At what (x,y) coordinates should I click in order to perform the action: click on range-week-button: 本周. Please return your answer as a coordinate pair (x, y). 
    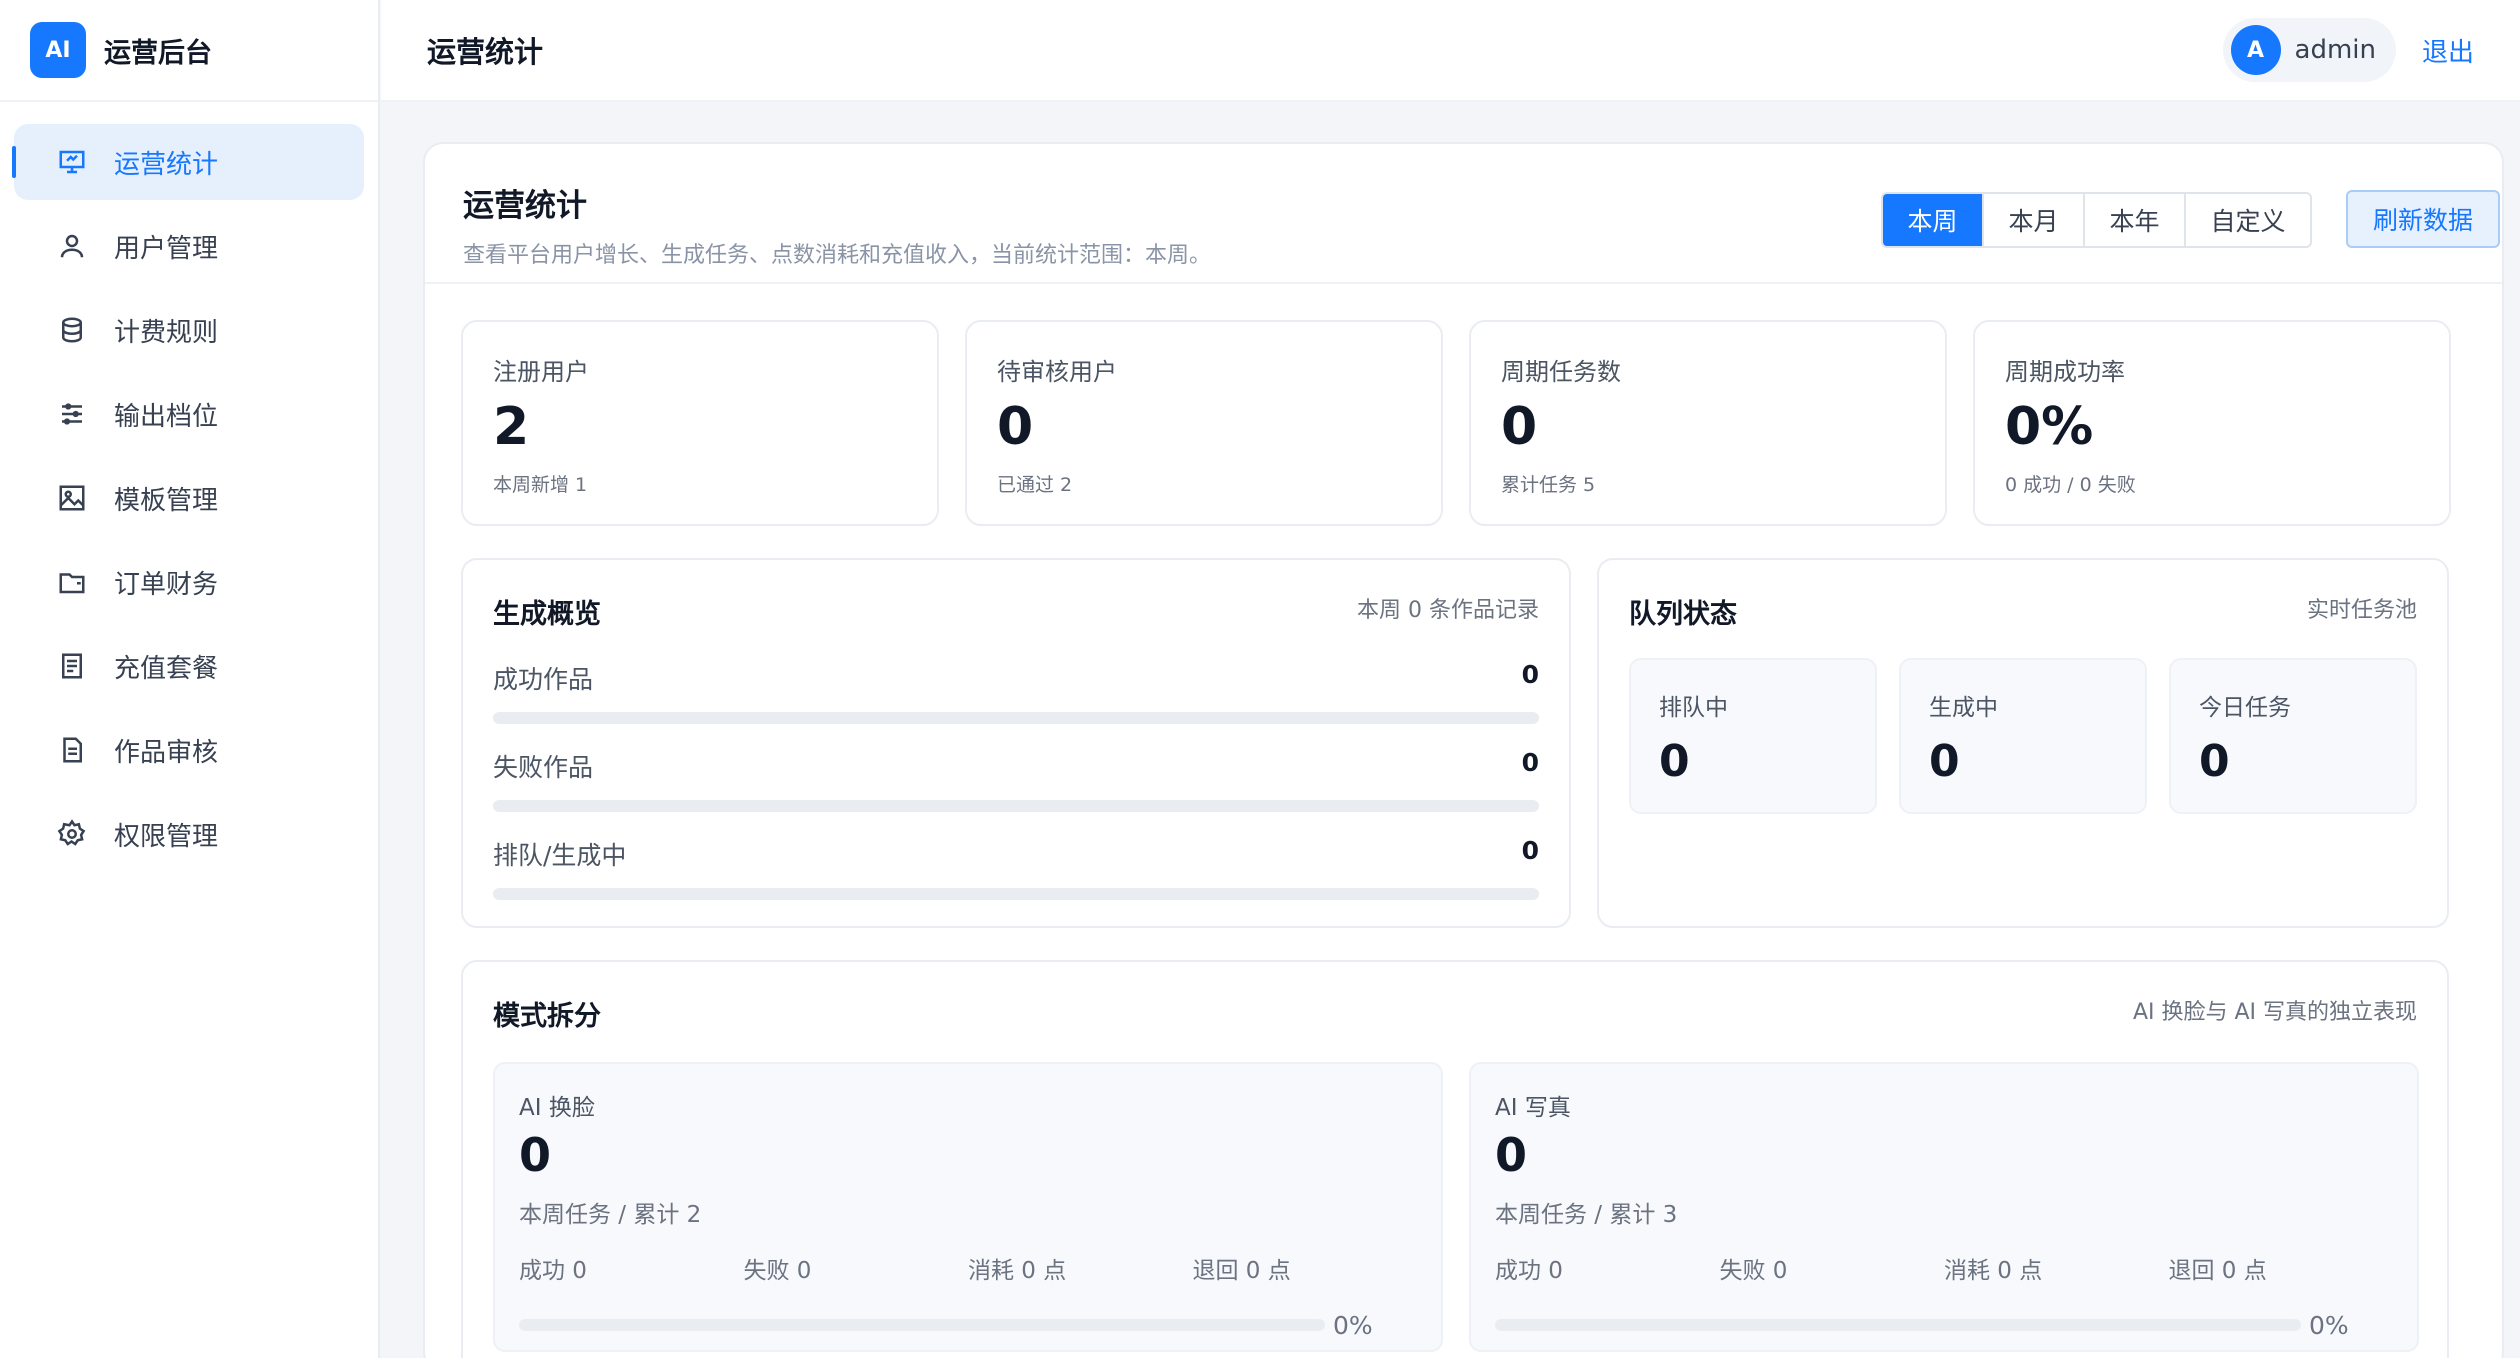
    Looking at the image, I should click on (1933, 220).